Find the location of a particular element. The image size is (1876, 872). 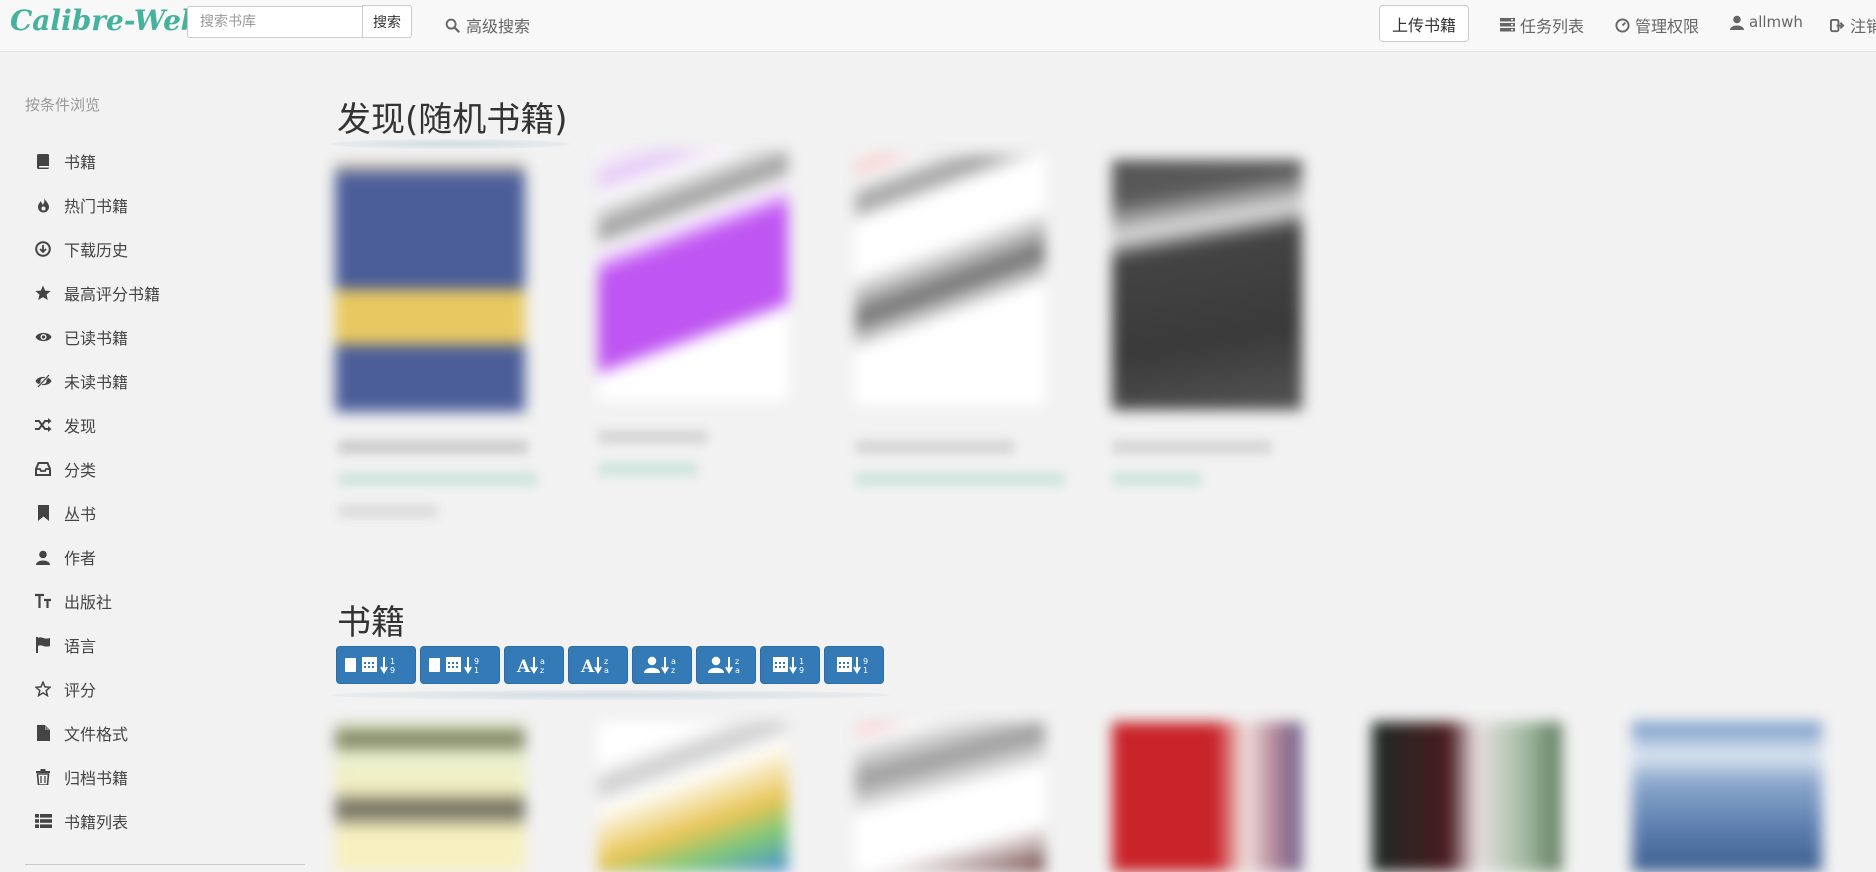

sort-author-za-button: z a is located at coordinates (726, 665).